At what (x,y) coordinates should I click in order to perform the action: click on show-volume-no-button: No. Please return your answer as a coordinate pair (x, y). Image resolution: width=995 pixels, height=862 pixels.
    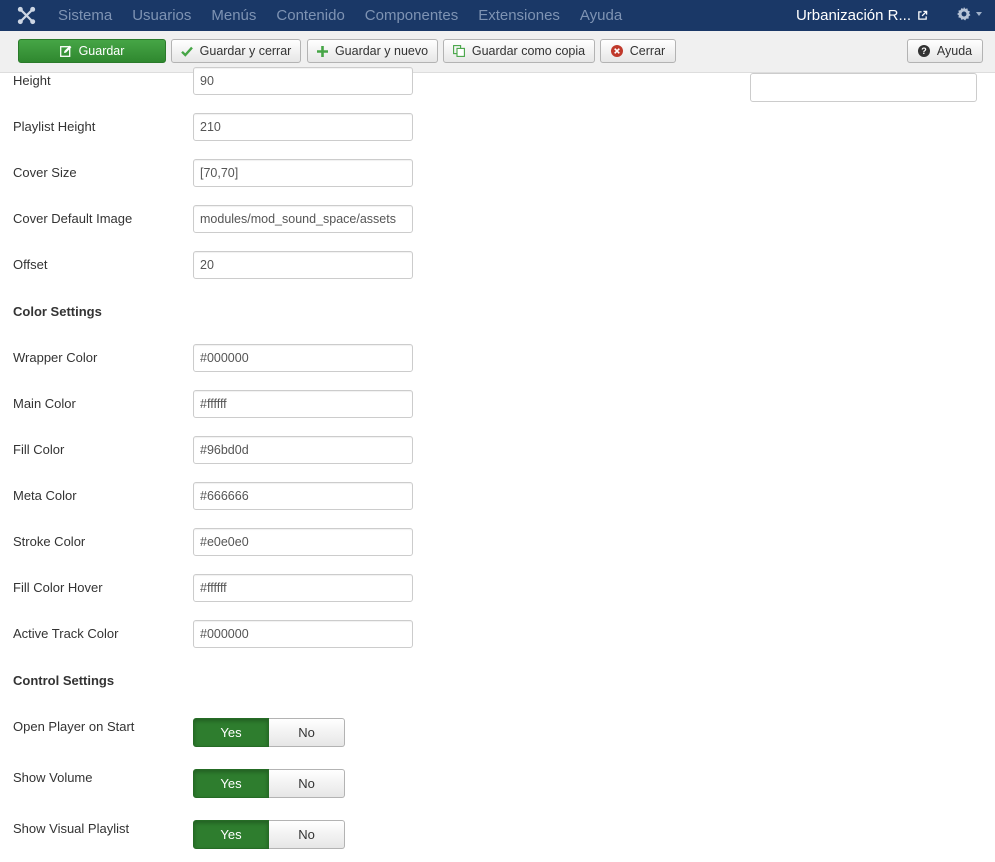
    Looking at the image, I should click on (307, 783).